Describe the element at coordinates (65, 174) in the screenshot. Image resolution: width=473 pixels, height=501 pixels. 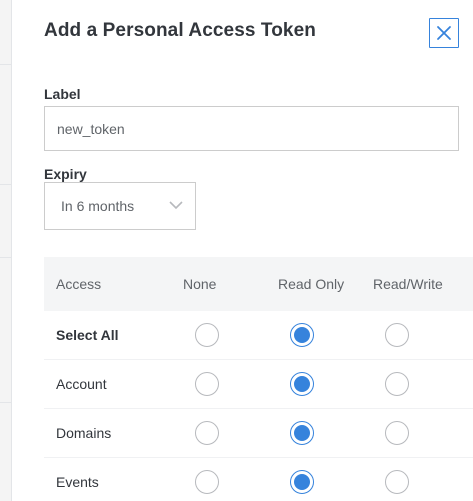
I see `expiry-field-label: Expiry` at that location.